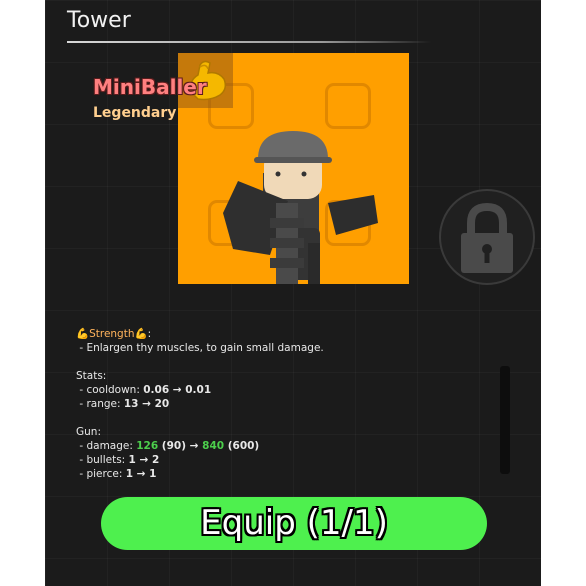 The height and width of the screenshot is (586, 586). What do you see at coordinates (242, 446) in the screenshot?
I see `stat-base: (600)` at bounding box center [242, 446].